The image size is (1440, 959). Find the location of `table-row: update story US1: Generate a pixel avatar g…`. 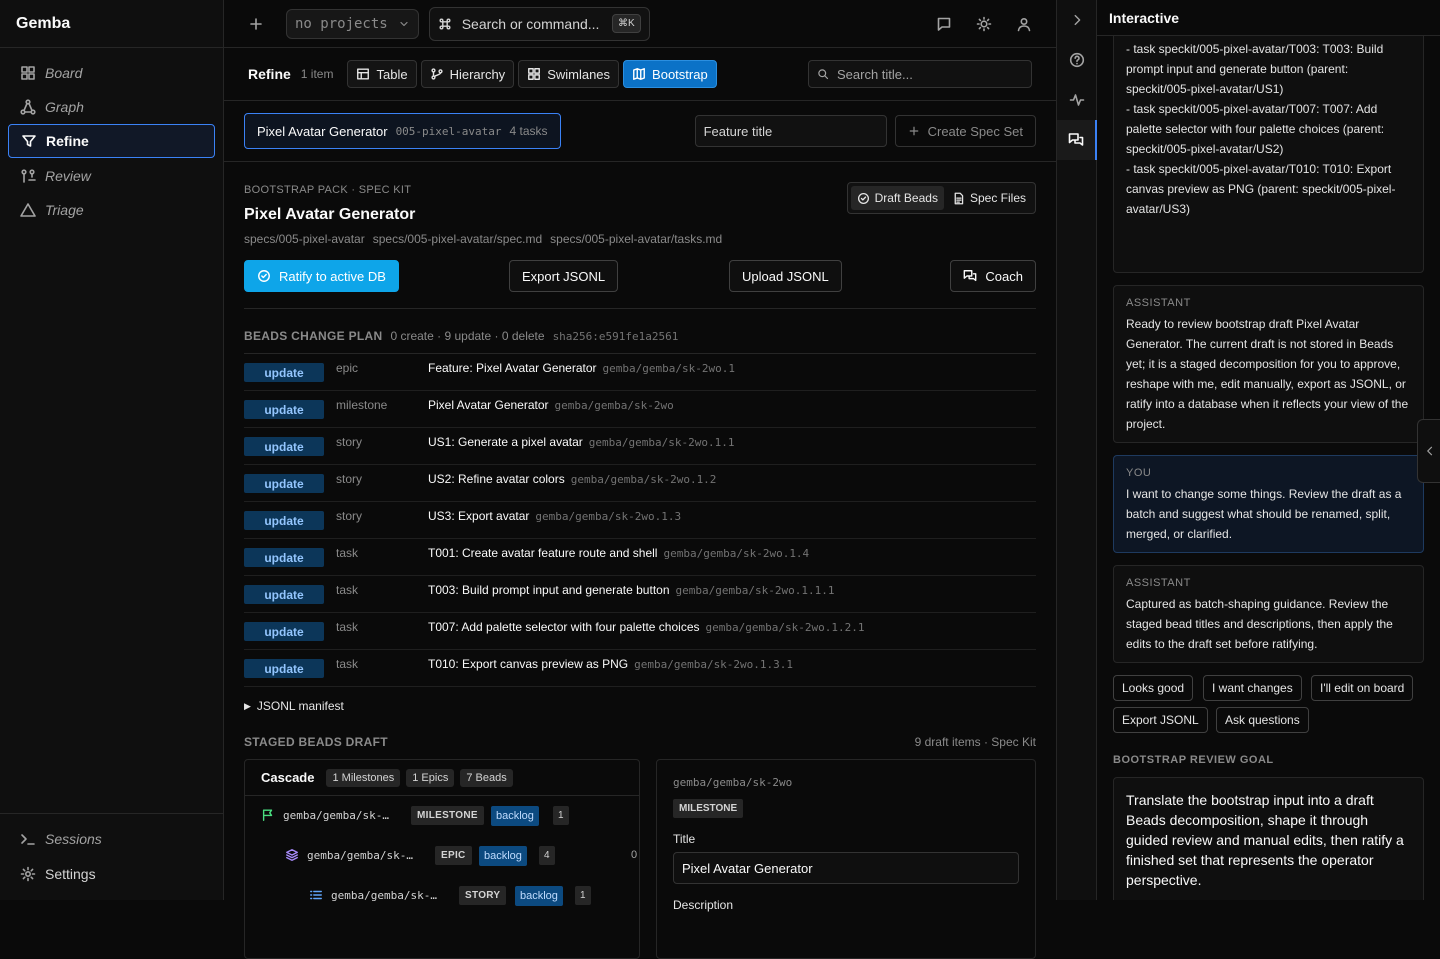

table-row: update story US1: Generate a pixel avatar g… is located at coordinates (640, 446).